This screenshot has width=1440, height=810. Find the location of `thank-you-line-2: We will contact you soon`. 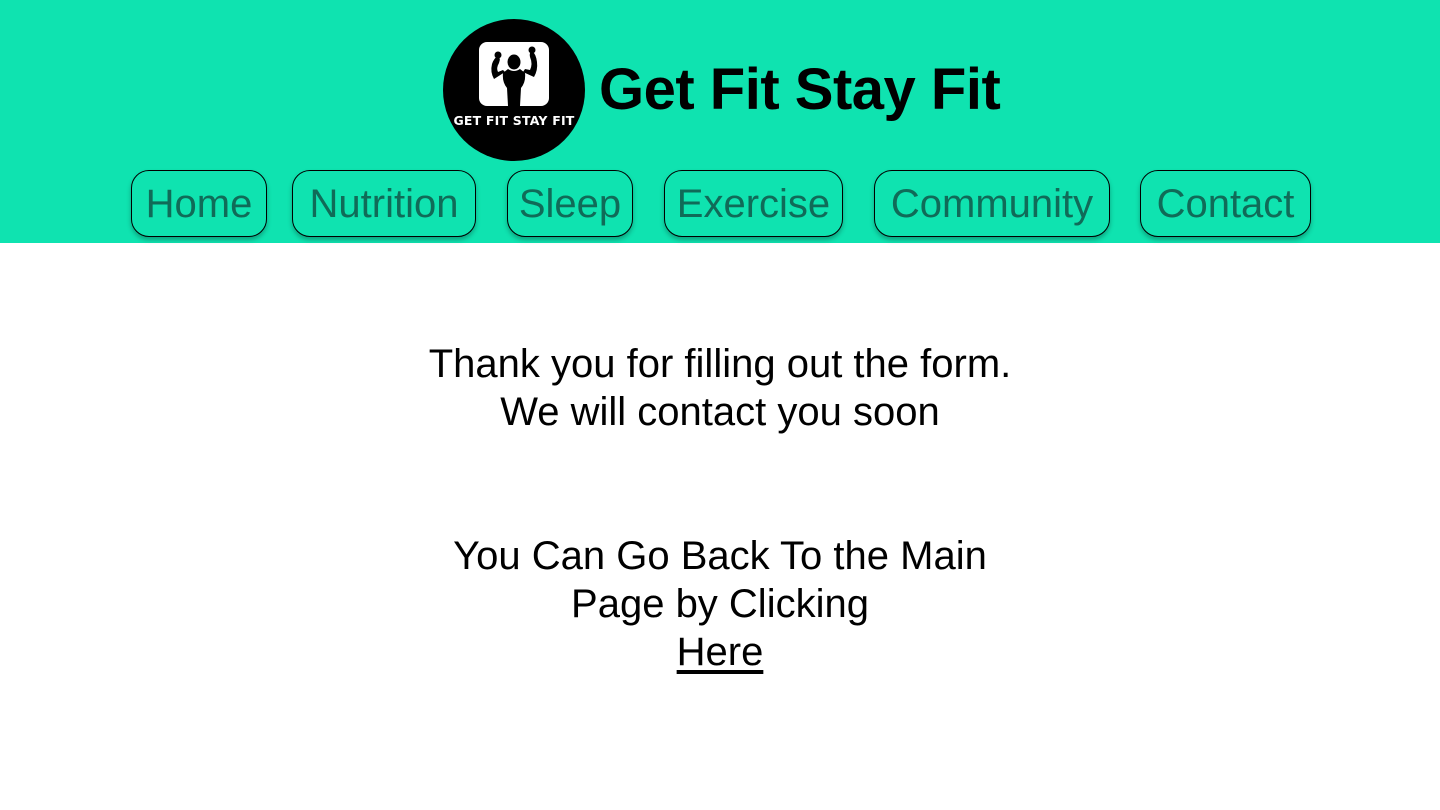

thank-you-line-2: We will contact you soon is located at coordinates (720, 412).